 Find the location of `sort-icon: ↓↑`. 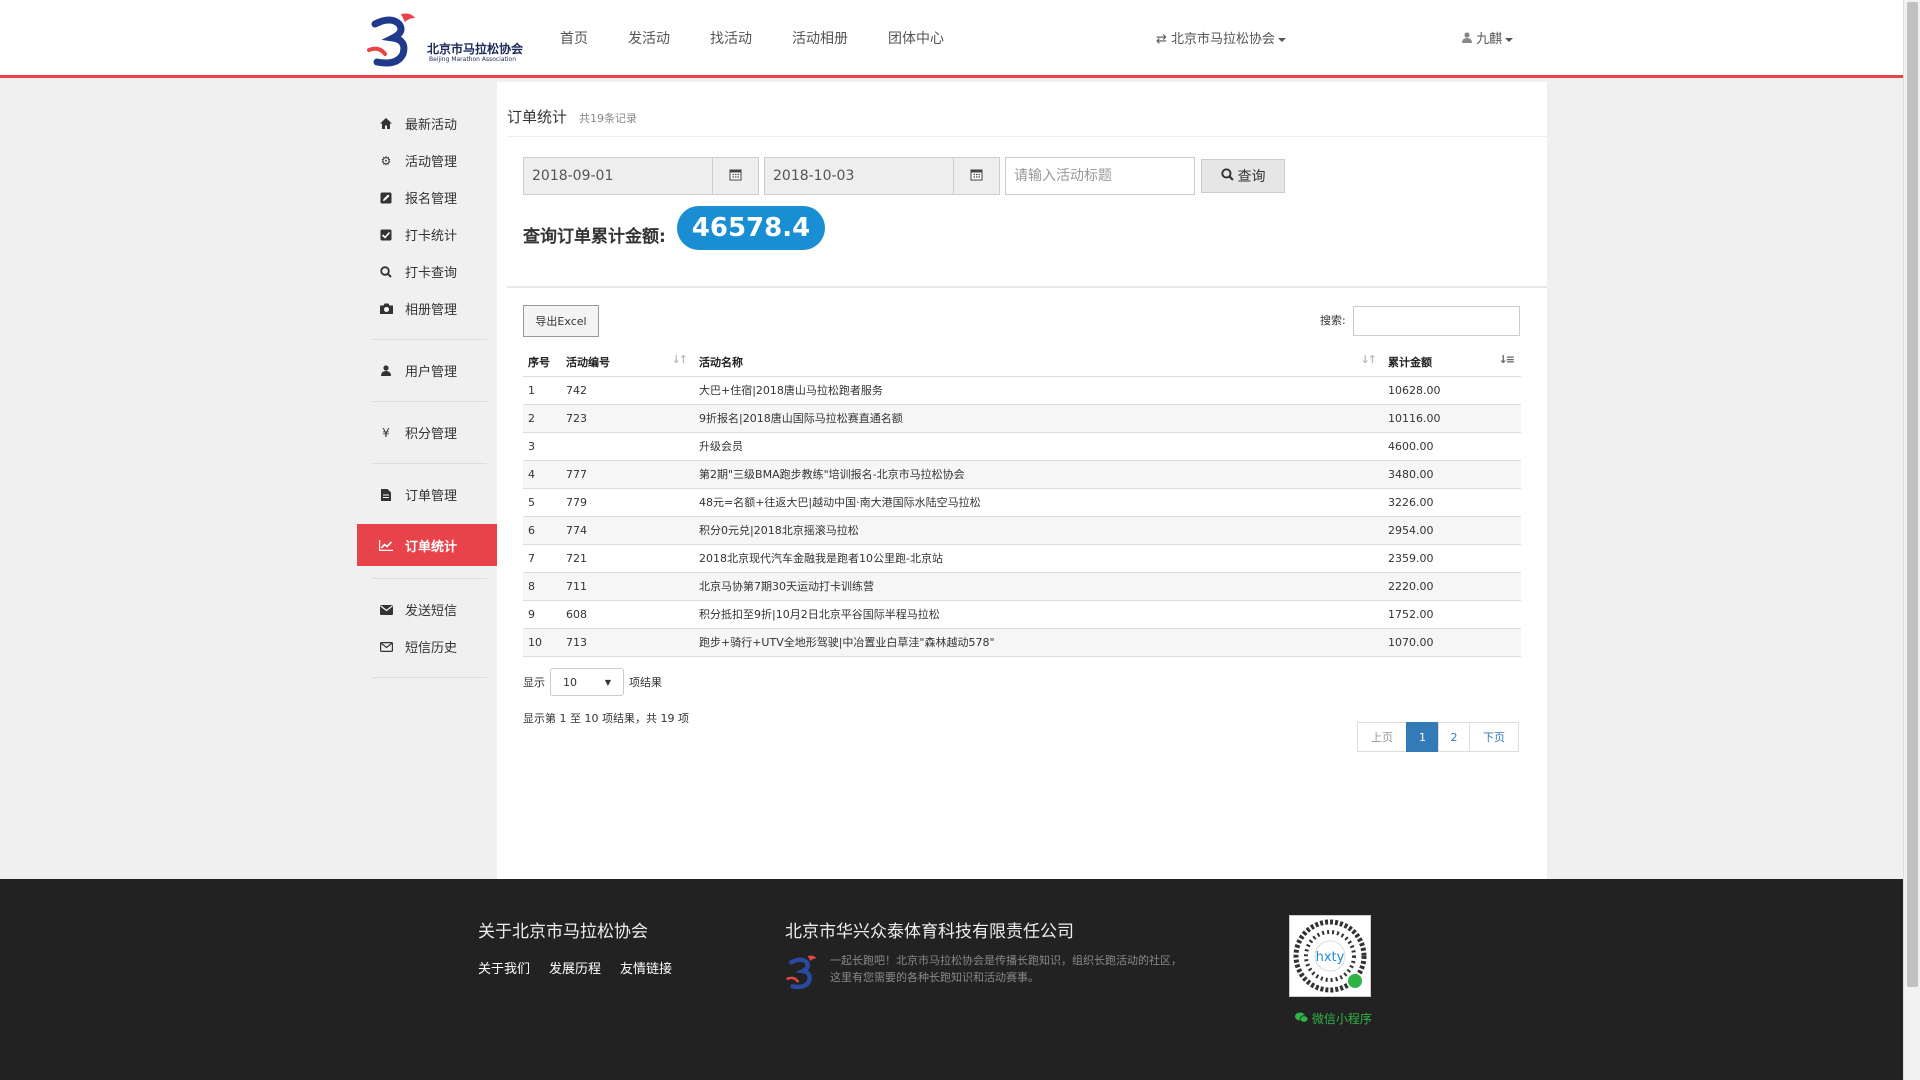

sort-icon: ↓↑ is located at coordinates (680, 359).